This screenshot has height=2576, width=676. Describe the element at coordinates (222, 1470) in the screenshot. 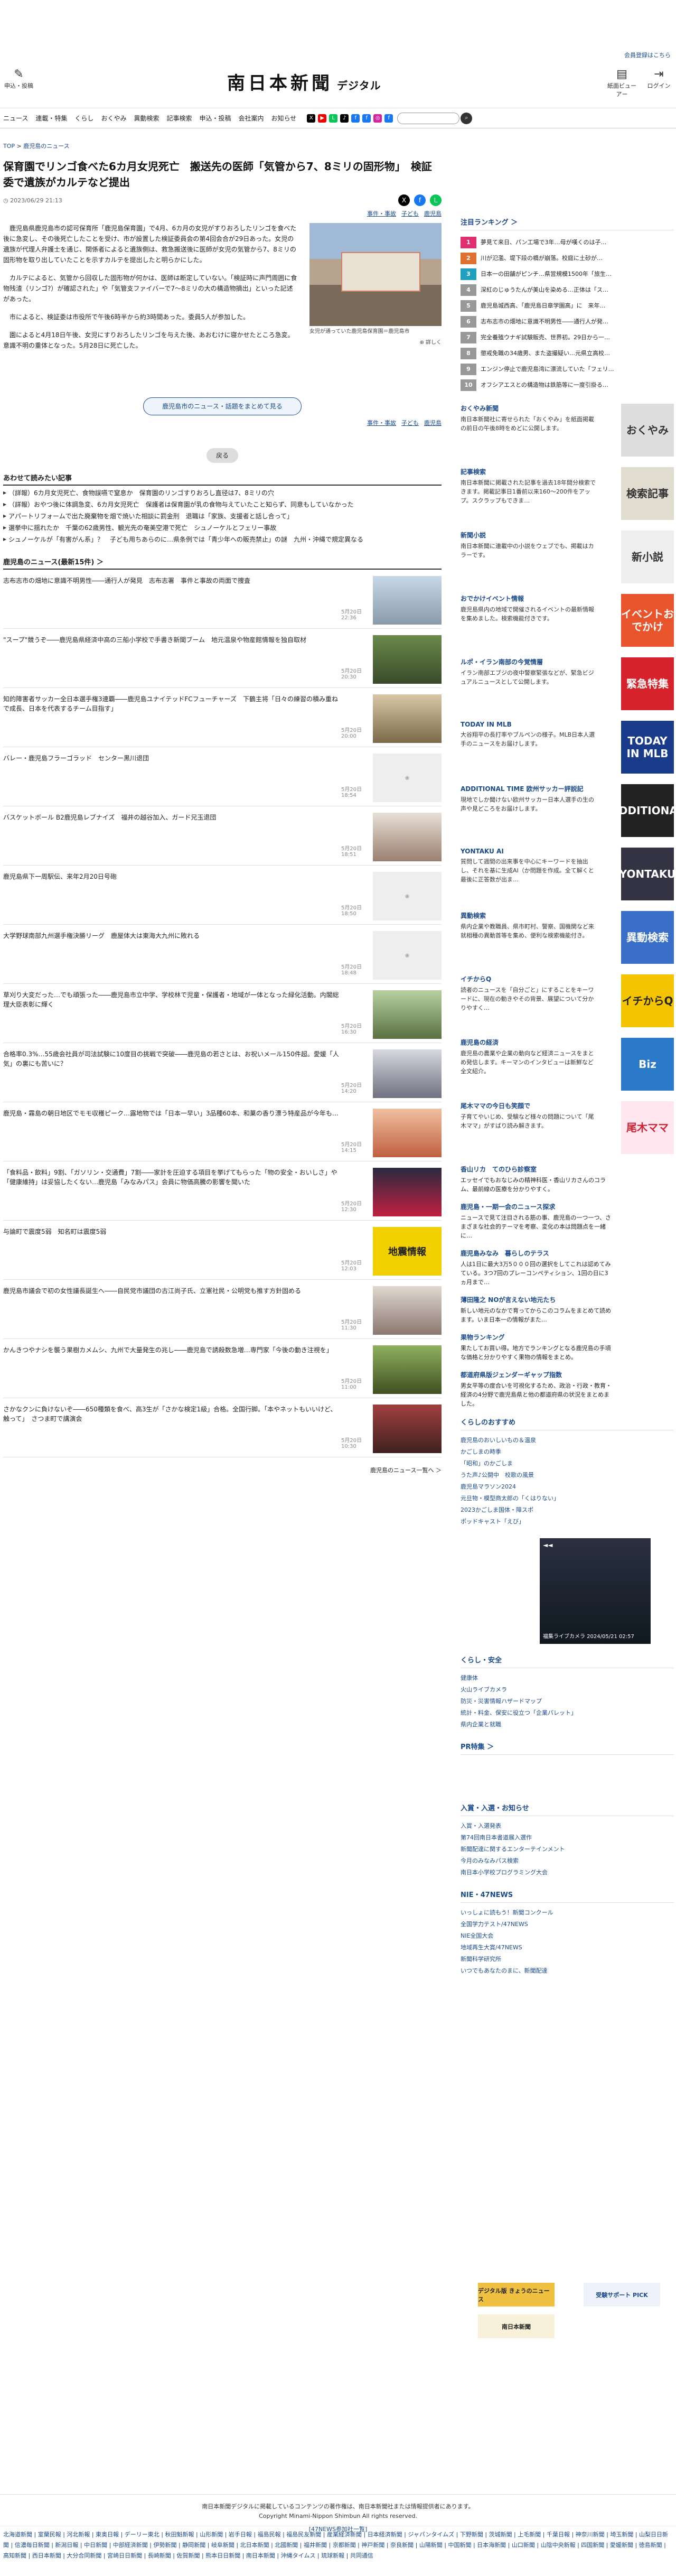

I see `news-more-link: 鹿児島のニュース一覧へ ＞` at that location.